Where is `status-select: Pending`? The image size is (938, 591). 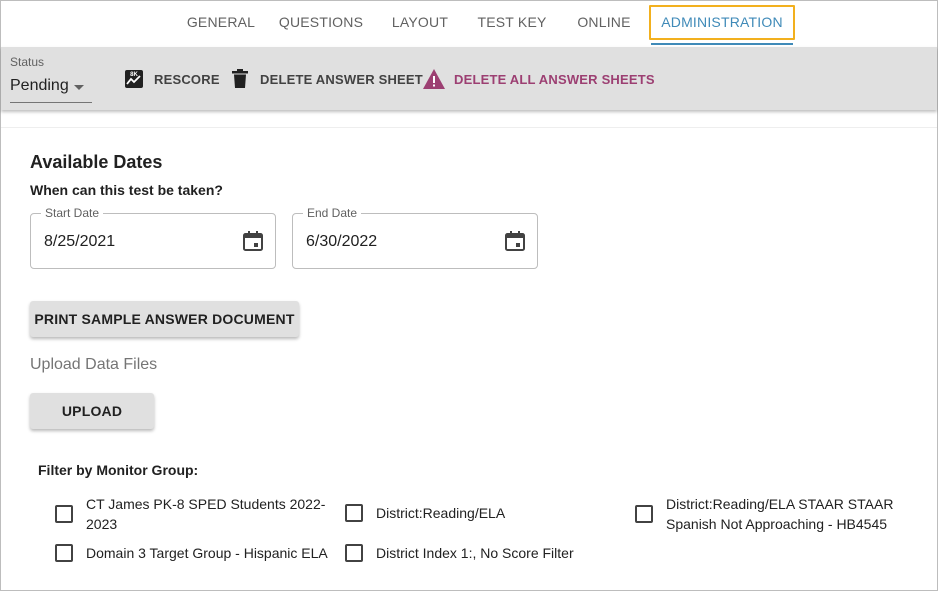 status-select: Pending is located at coordinates (51, 88).